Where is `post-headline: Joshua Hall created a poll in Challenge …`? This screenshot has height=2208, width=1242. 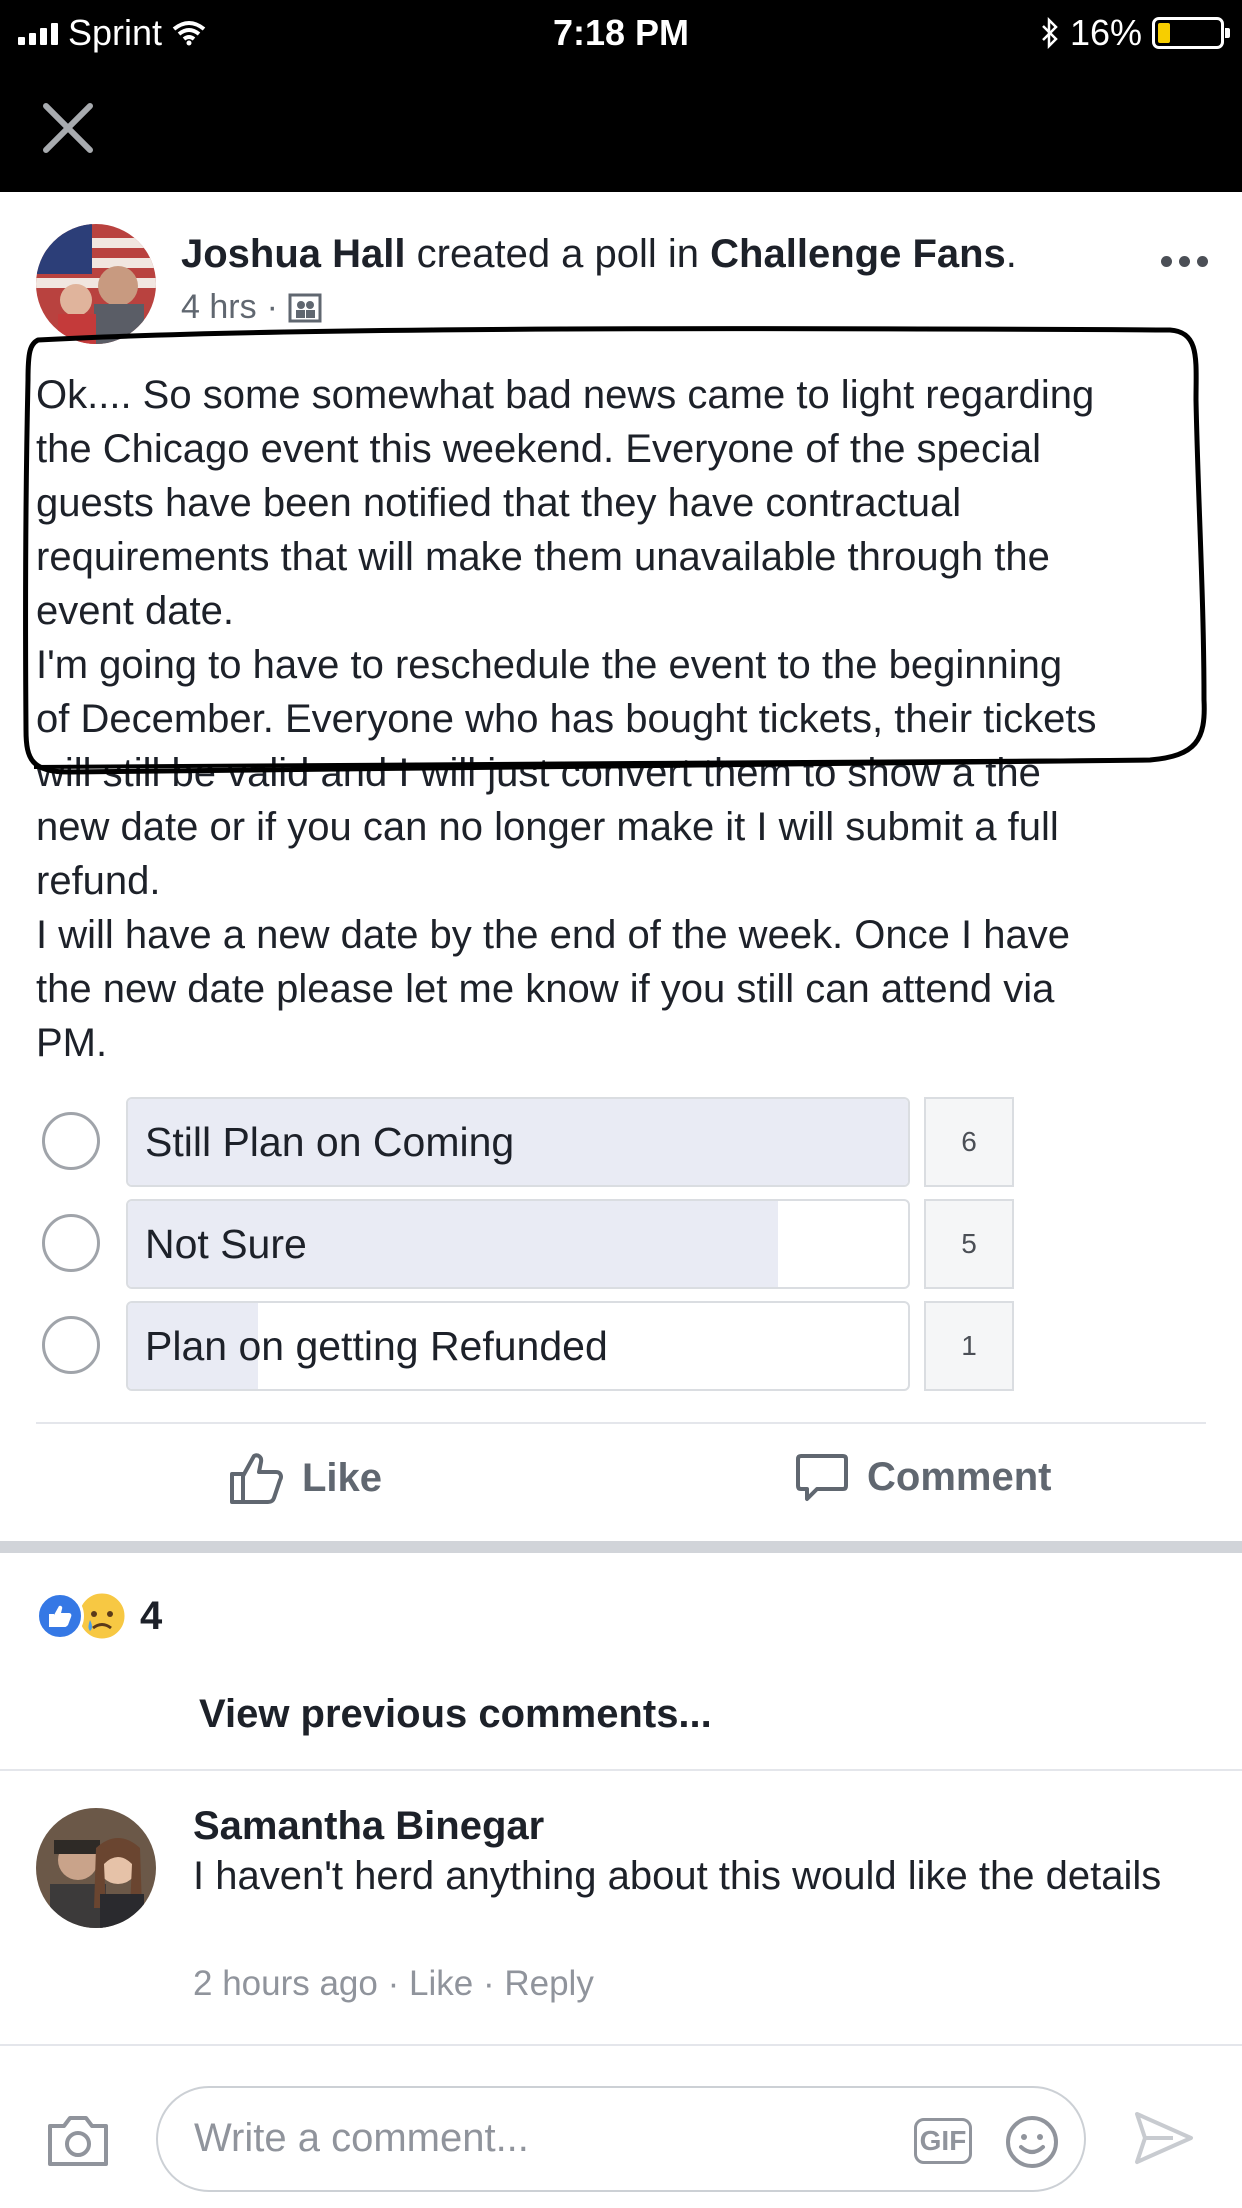 post-headline: Joshua Hall created a poll in Challenge … is located at coordinates (599, 254).